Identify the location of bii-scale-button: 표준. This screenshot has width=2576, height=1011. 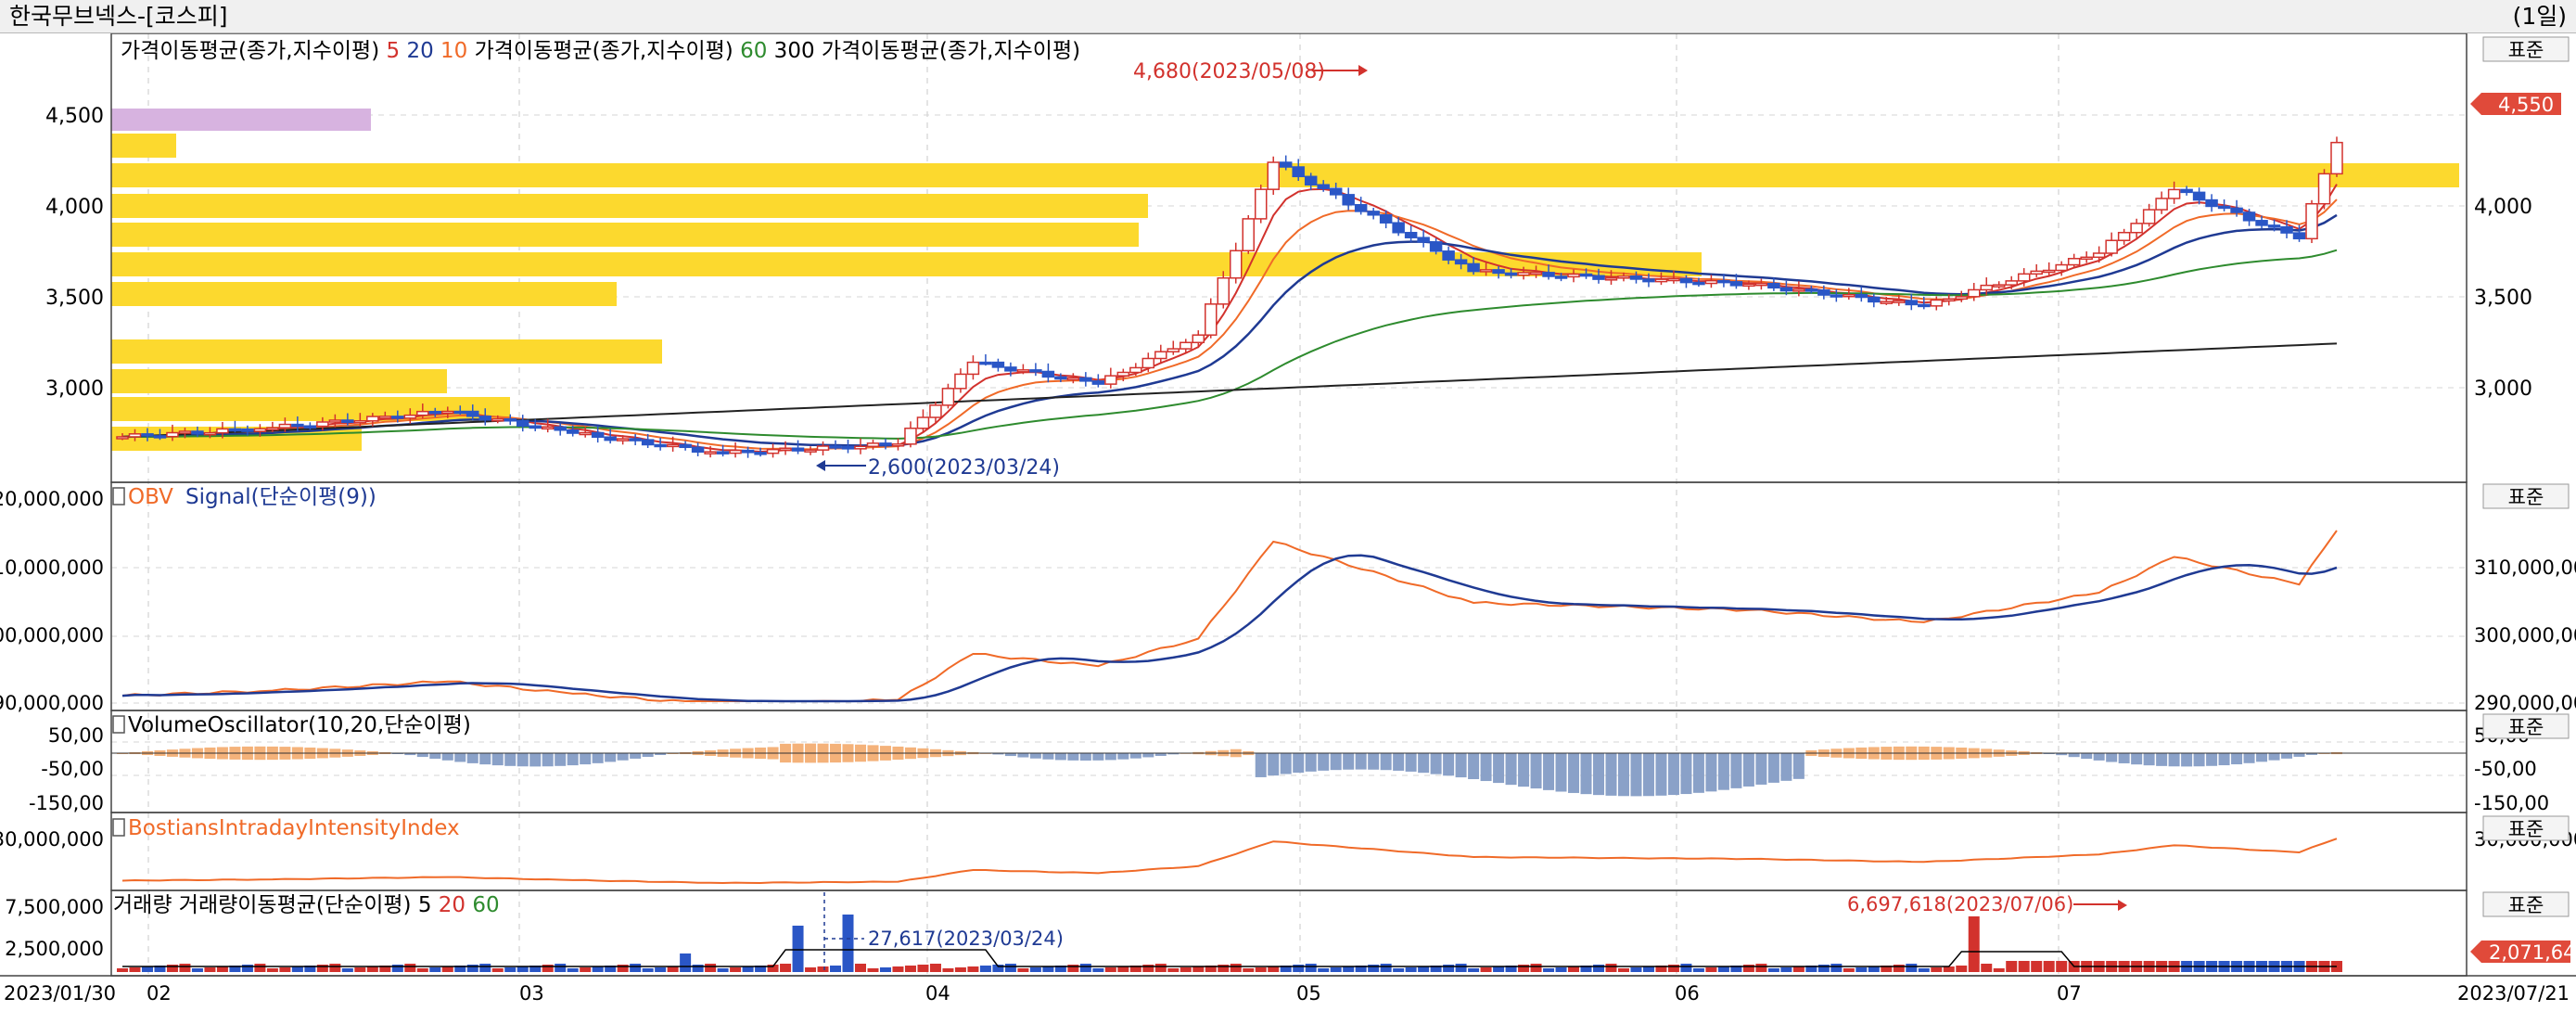
(2526, 828).